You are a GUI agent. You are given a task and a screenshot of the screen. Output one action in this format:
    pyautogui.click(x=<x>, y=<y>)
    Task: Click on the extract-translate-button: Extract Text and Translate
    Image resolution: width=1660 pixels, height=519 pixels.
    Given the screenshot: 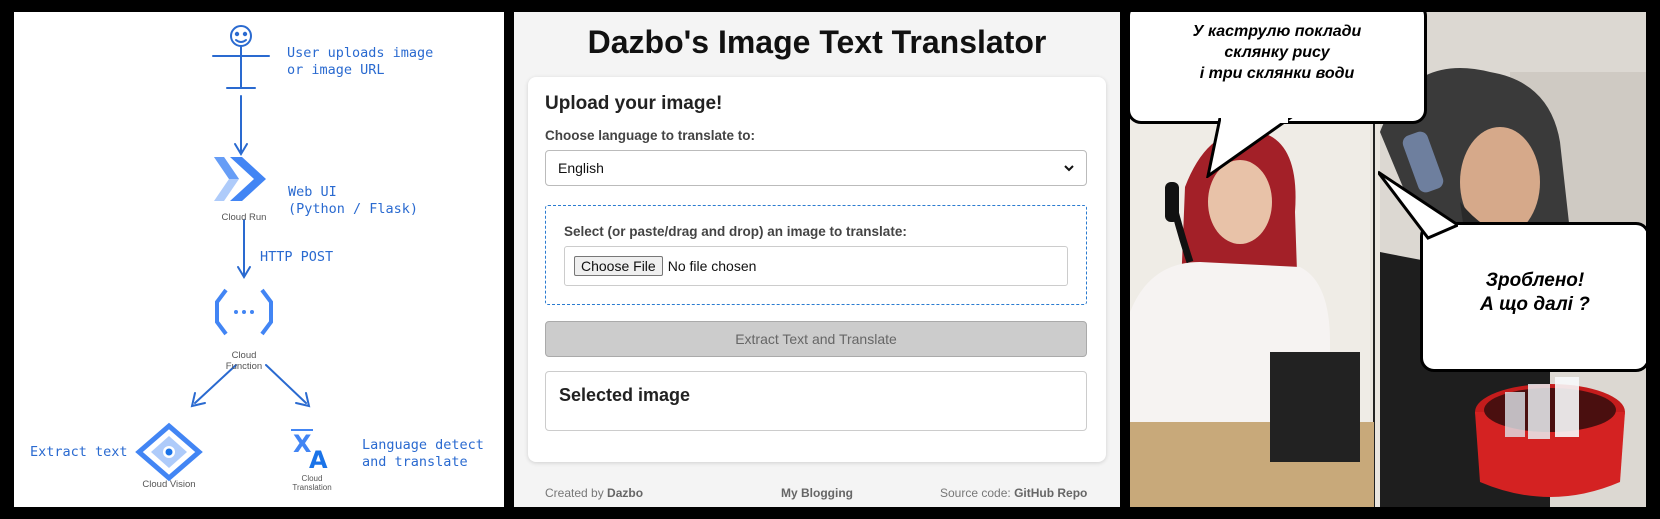 What is the action you would take?
    pyautogui.click(x=816, y=339)
    